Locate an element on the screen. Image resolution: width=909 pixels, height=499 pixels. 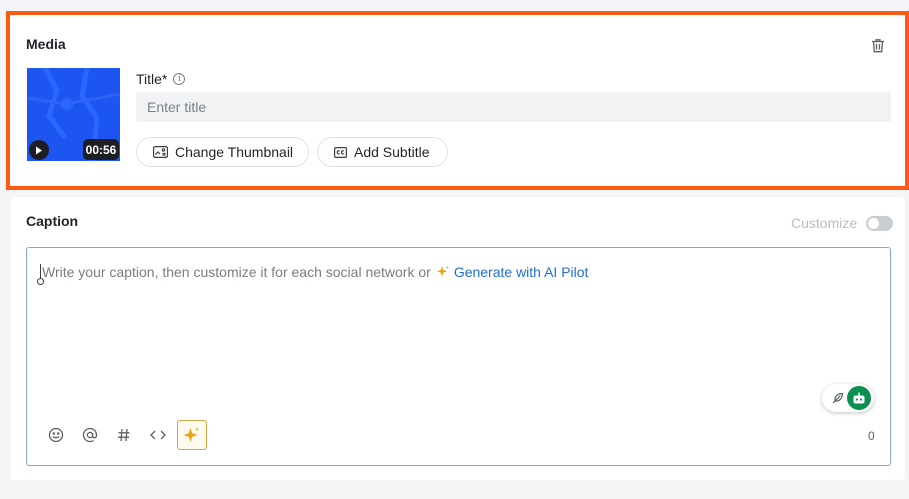
emoji-button is located at coordinates (56, 435).